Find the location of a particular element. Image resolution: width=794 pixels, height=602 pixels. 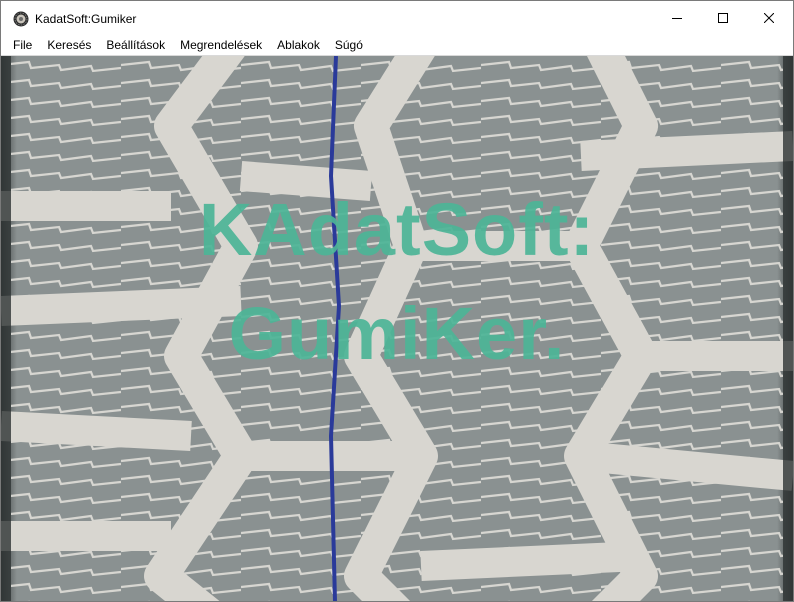

minimize-button is located at coordinates (677, 18).